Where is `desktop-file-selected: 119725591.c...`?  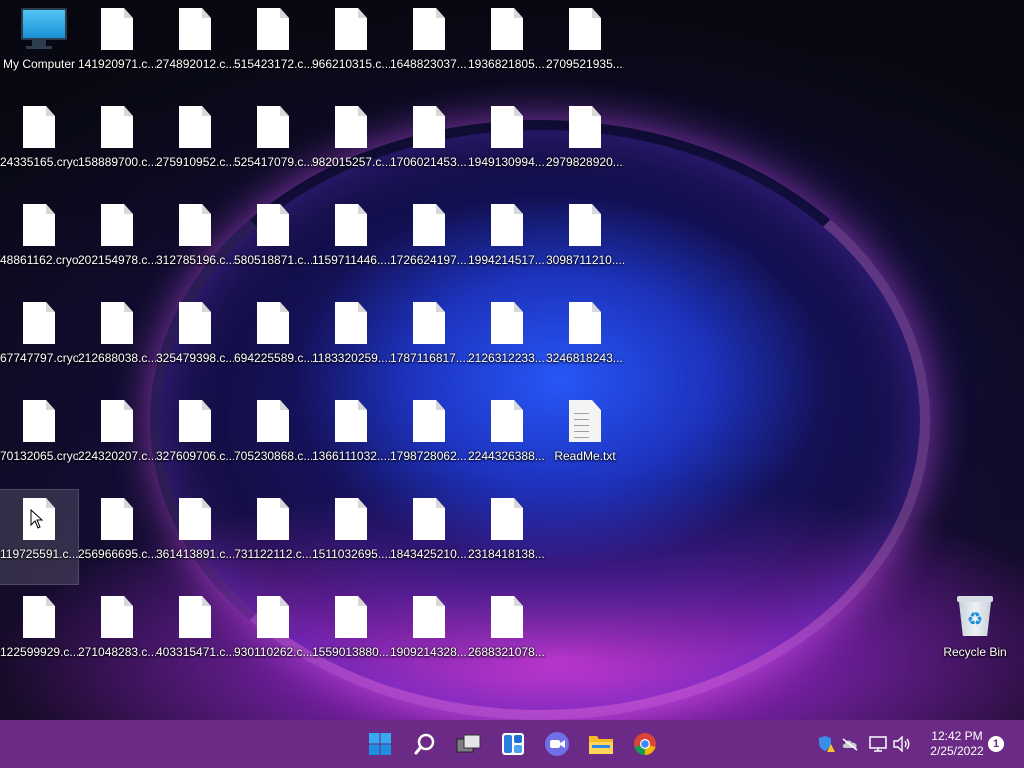
desktop-file-selected: 119725591.c... is located at coordinates (39, 537).